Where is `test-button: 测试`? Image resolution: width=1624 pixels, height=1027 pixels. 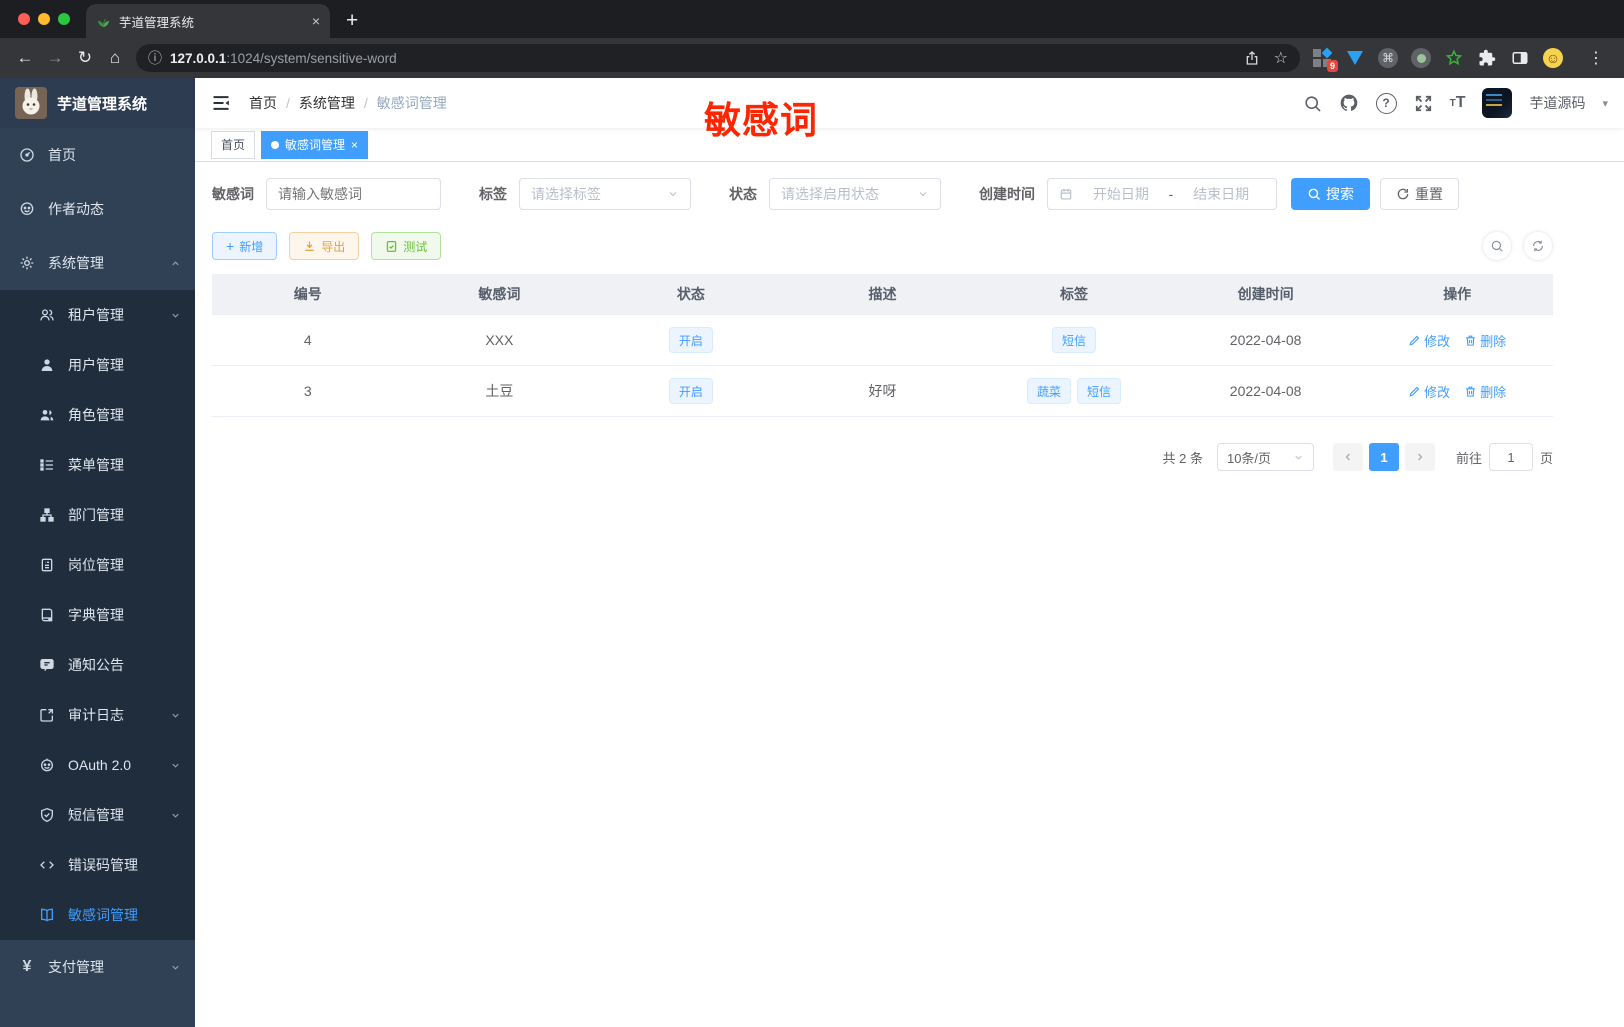 test-button: 测试 is located at coordinates (406, 246).